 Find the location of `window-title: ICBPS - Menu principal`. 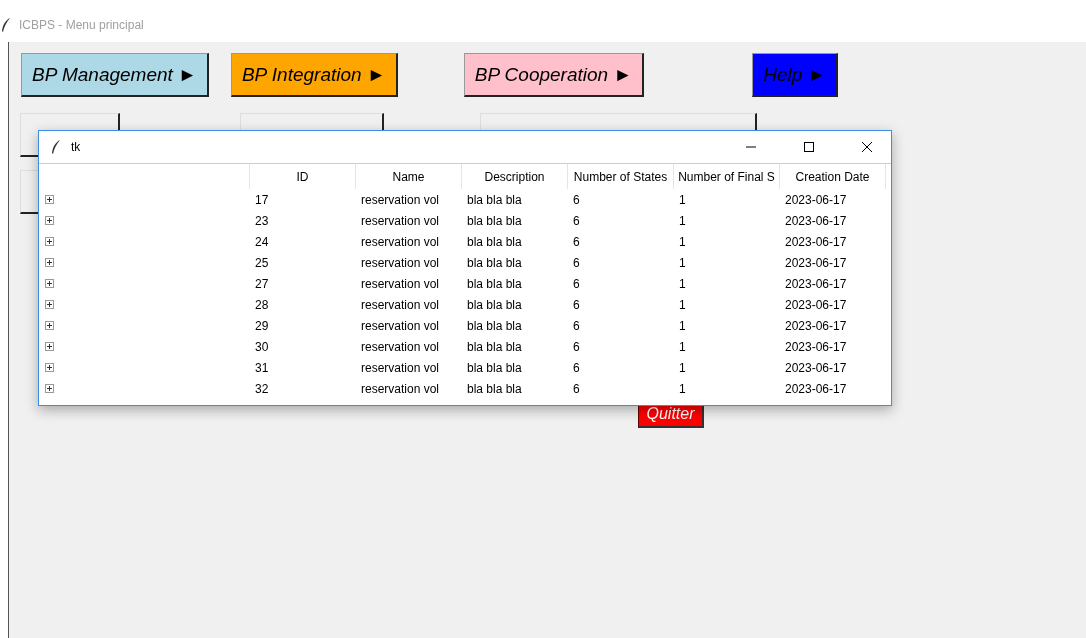

window-title: ICBPS - Menu principal is located at coordinates (81, 25).